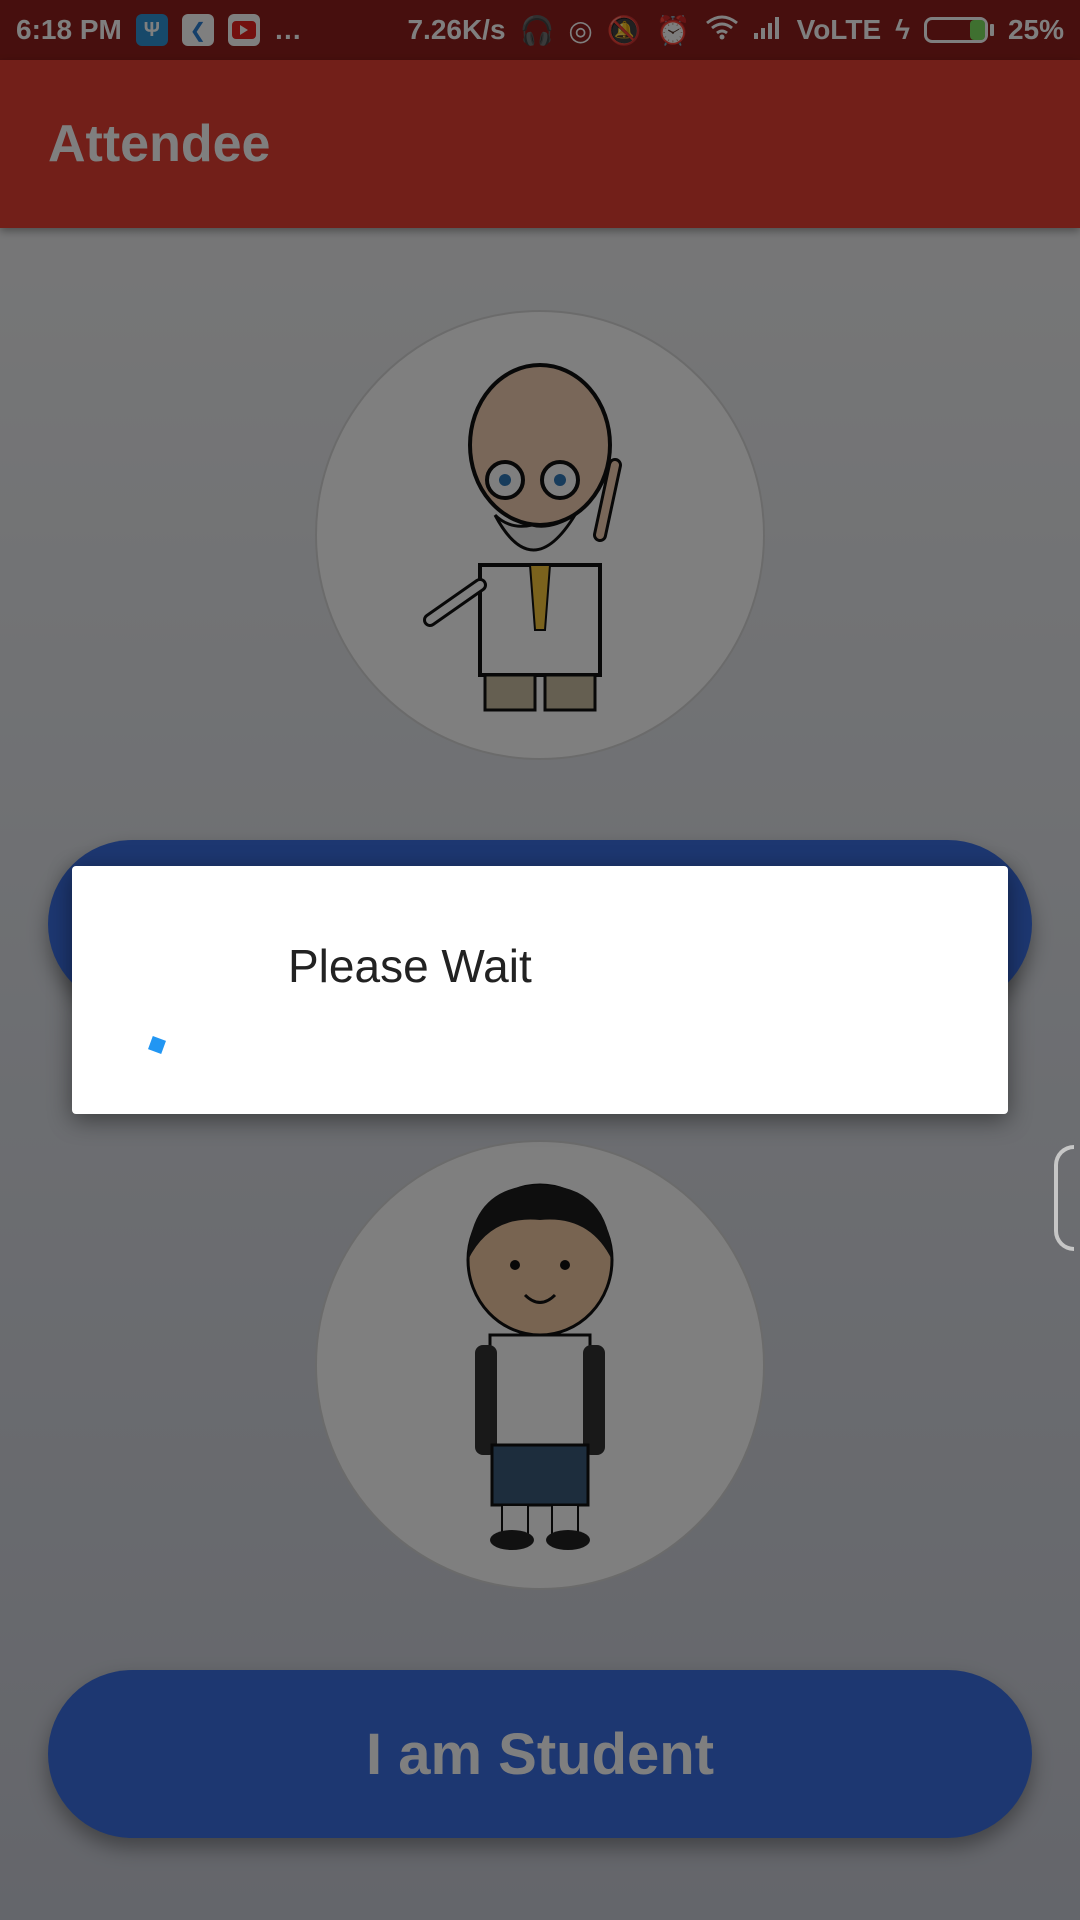 This screenshot has width=1080, height=1920. Describe the element at coordinates (157, 1045) in the screenshot. I see `loading-spinner-icon` at that location.